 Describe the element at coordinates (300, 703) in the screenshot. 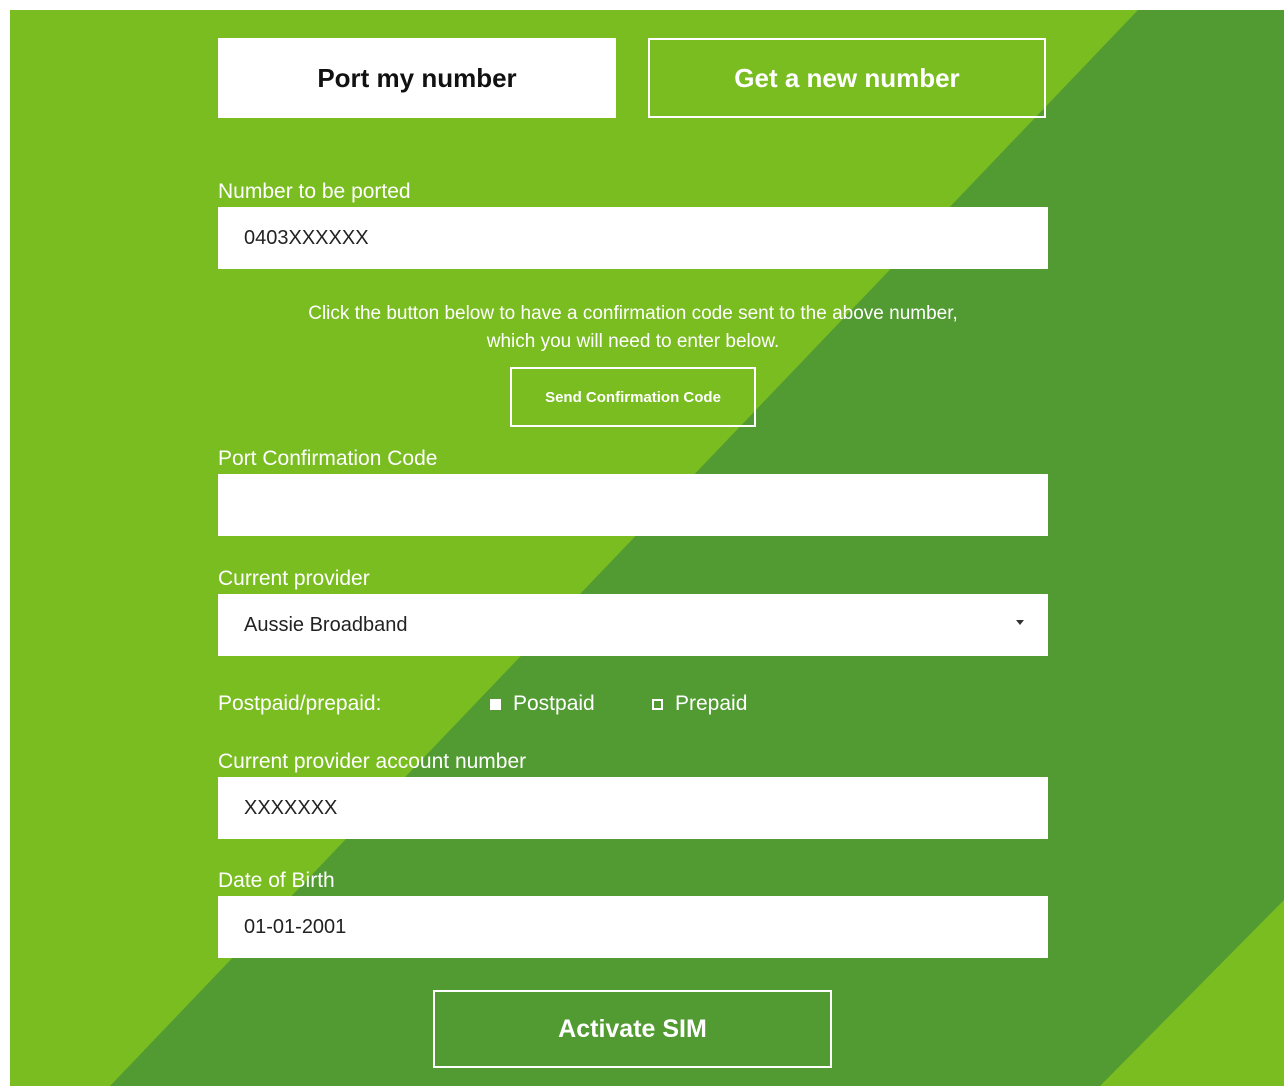

I see `plan-type-label: Postpaid/prepaid:` at that location.